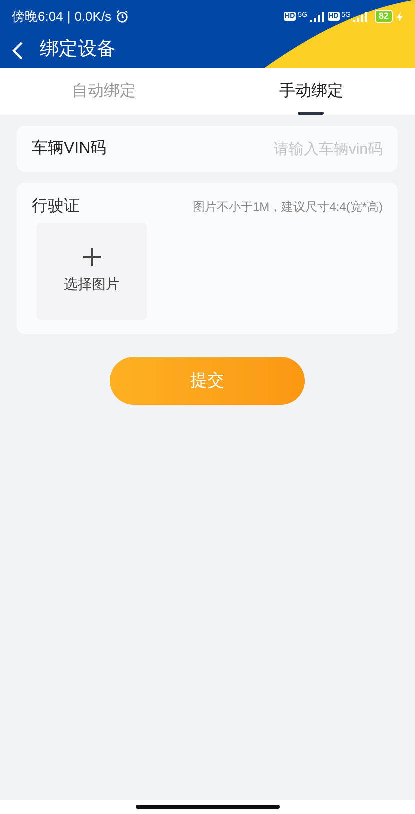 The width and height of the screenshot is (415, 814). What do you see at coordinates (311, 91) in the screenshot?
I see `tab: 手动绑定` at bounding box center [311, 91].